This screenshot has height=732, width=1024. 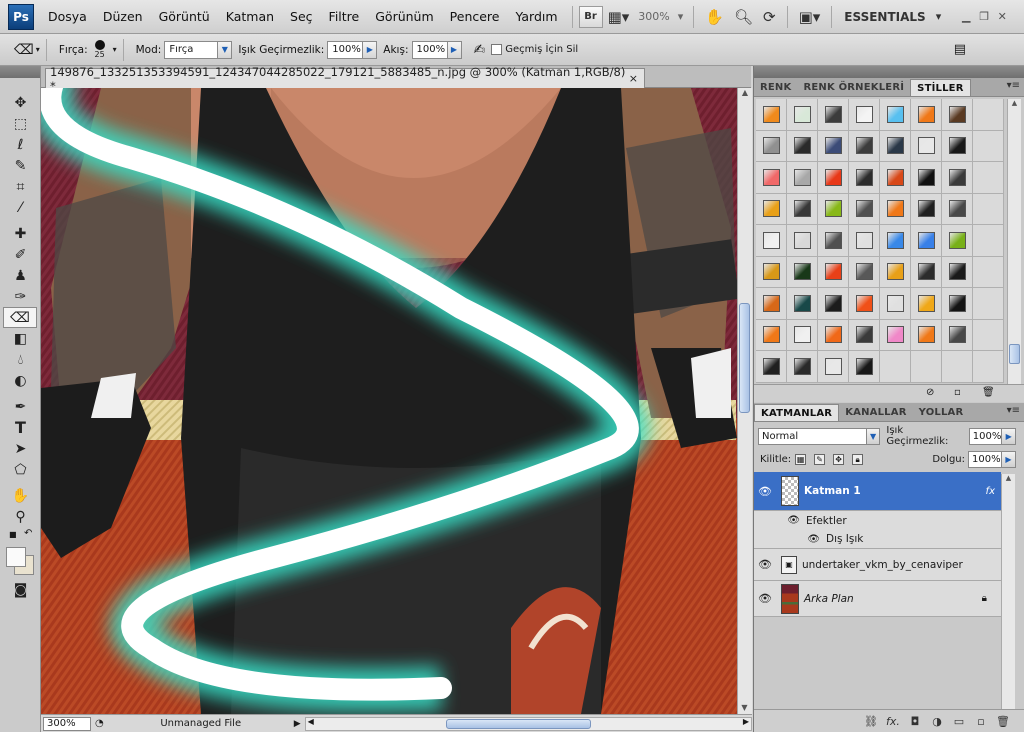 I want to click on tab-color: RENK, so click(x=775, y=87).